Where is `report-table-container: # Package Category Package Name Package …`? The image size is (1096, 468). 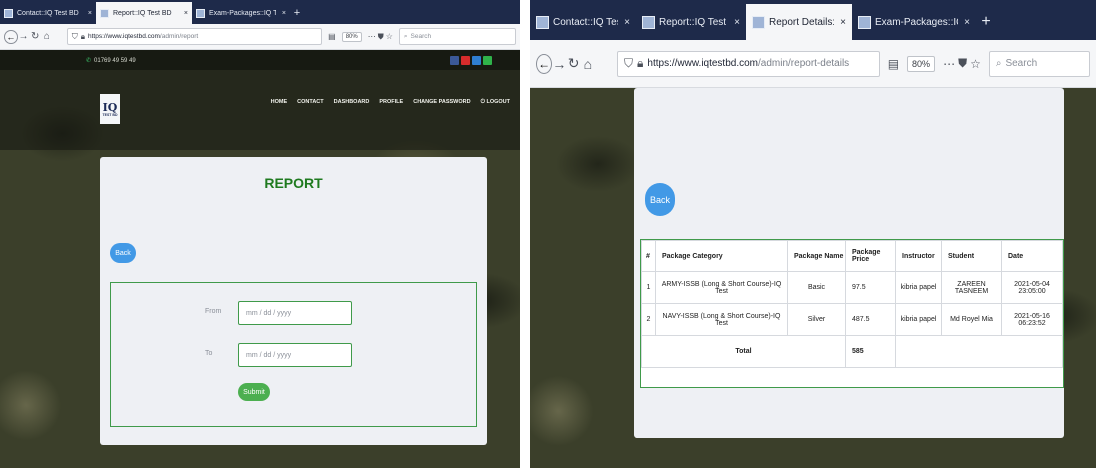 report-table-container: # Package Category Package Name Package … is located at coordinates (852, 313).